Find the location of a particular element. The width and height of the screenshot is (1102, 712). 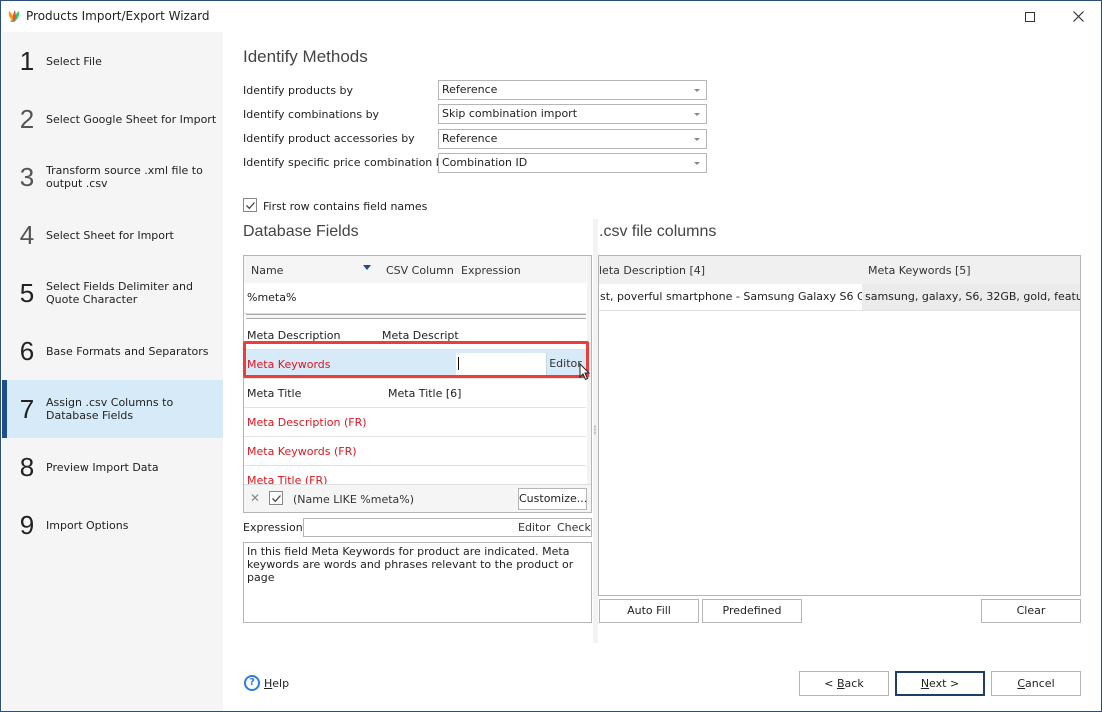

table-row: Meta Title Meta Title [6] is located at coordinates (415, 393).